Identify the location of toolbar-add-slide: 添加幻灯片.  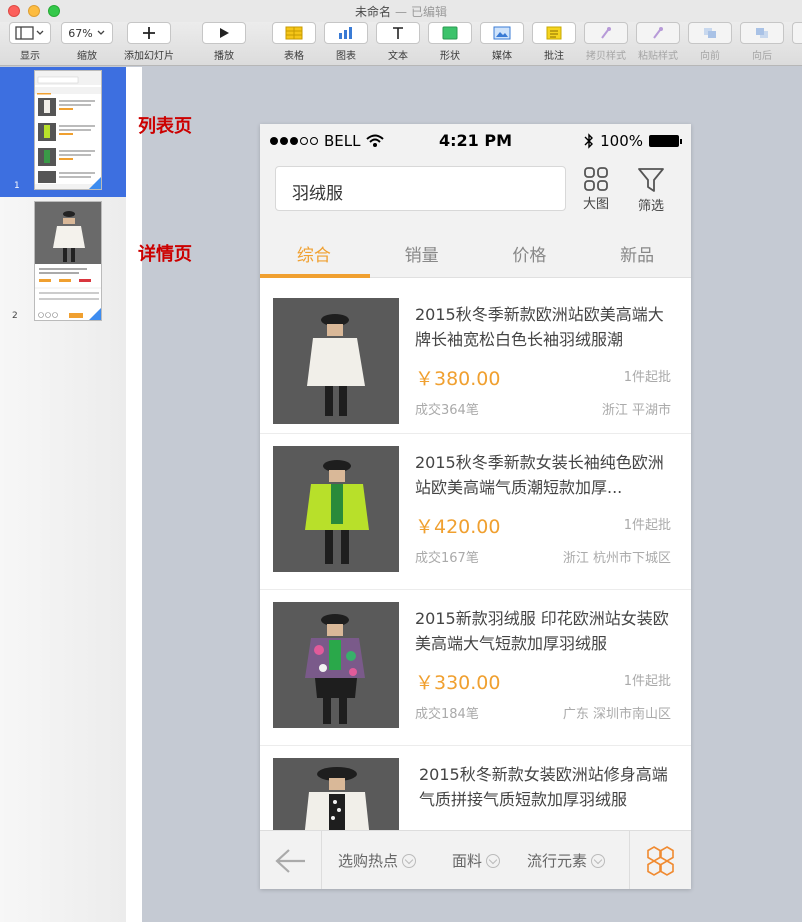
(149, 44).